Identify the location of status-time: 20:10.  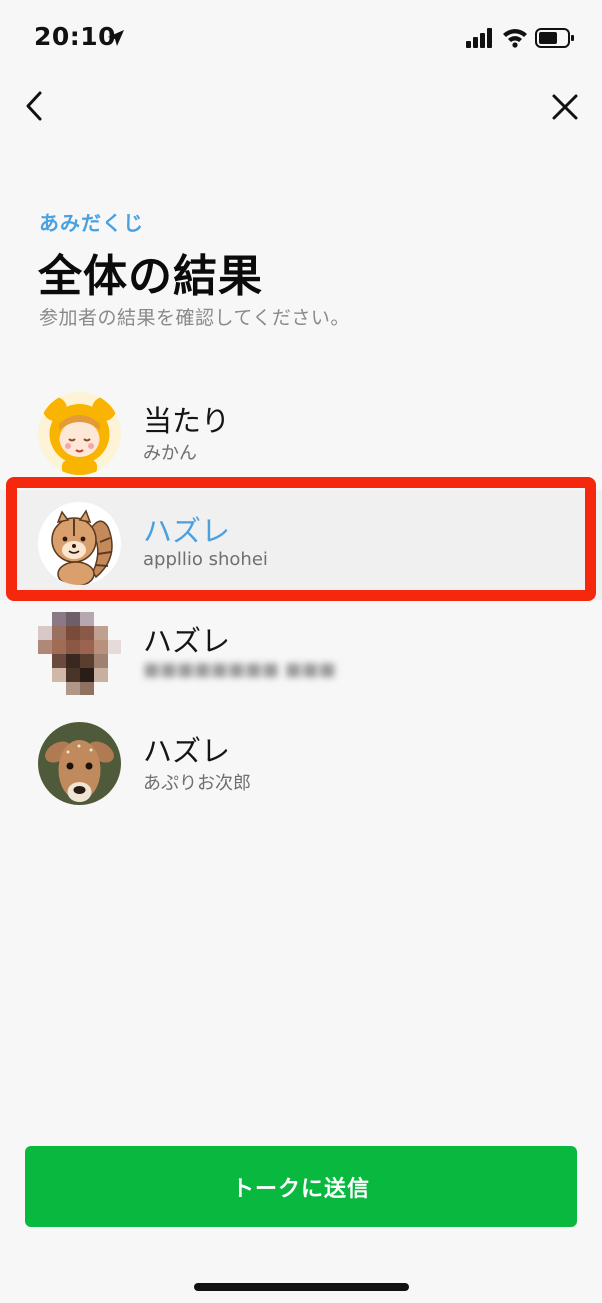
(75, 36).